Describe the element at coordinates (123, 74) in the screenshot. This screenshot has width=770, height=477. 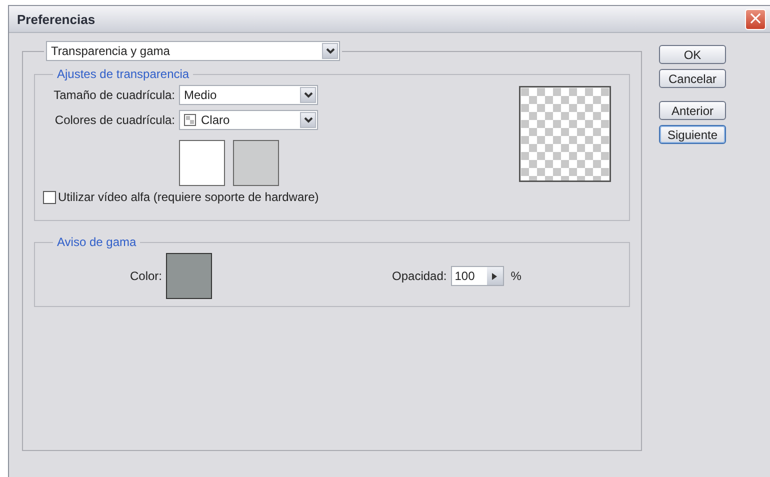
I see `group-title: Ajustes de transparencia` at that location.